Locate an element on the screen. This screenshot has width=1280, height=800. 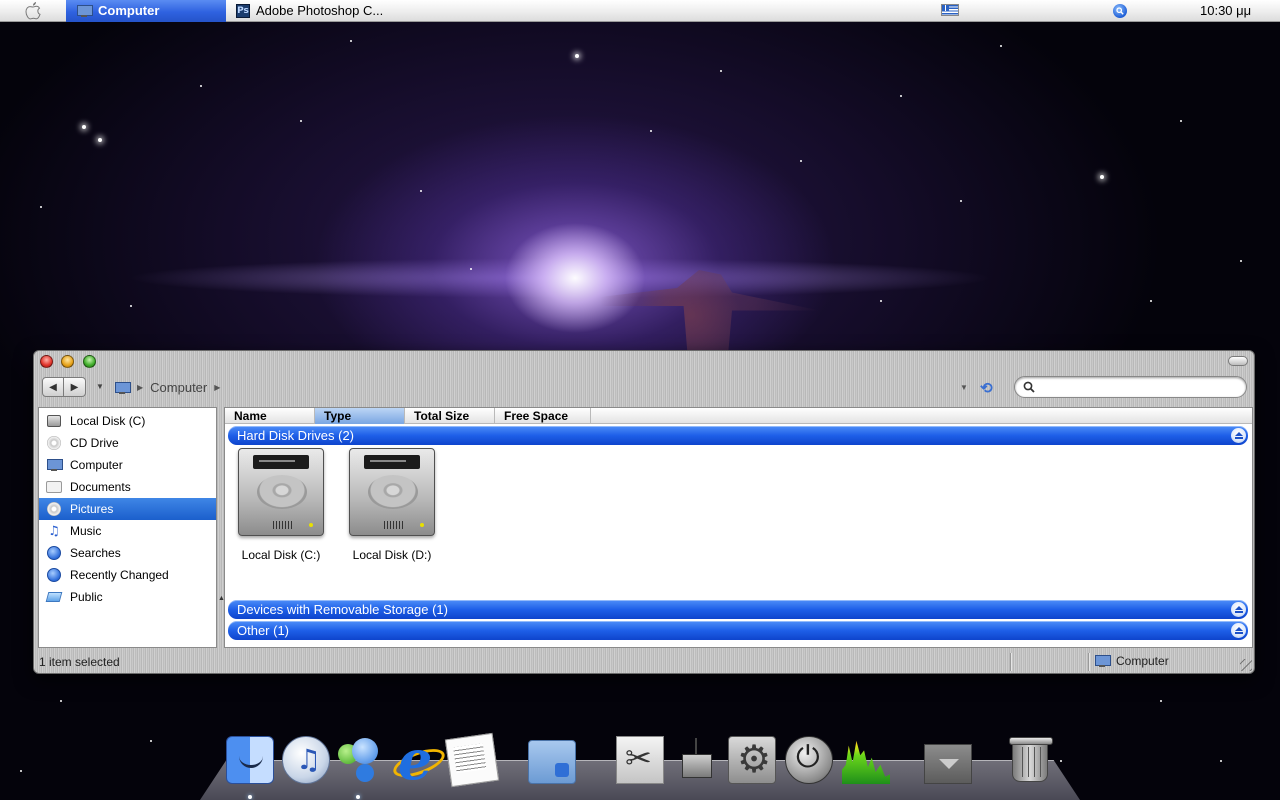
searches-icon is located at coordinates (54, 553).